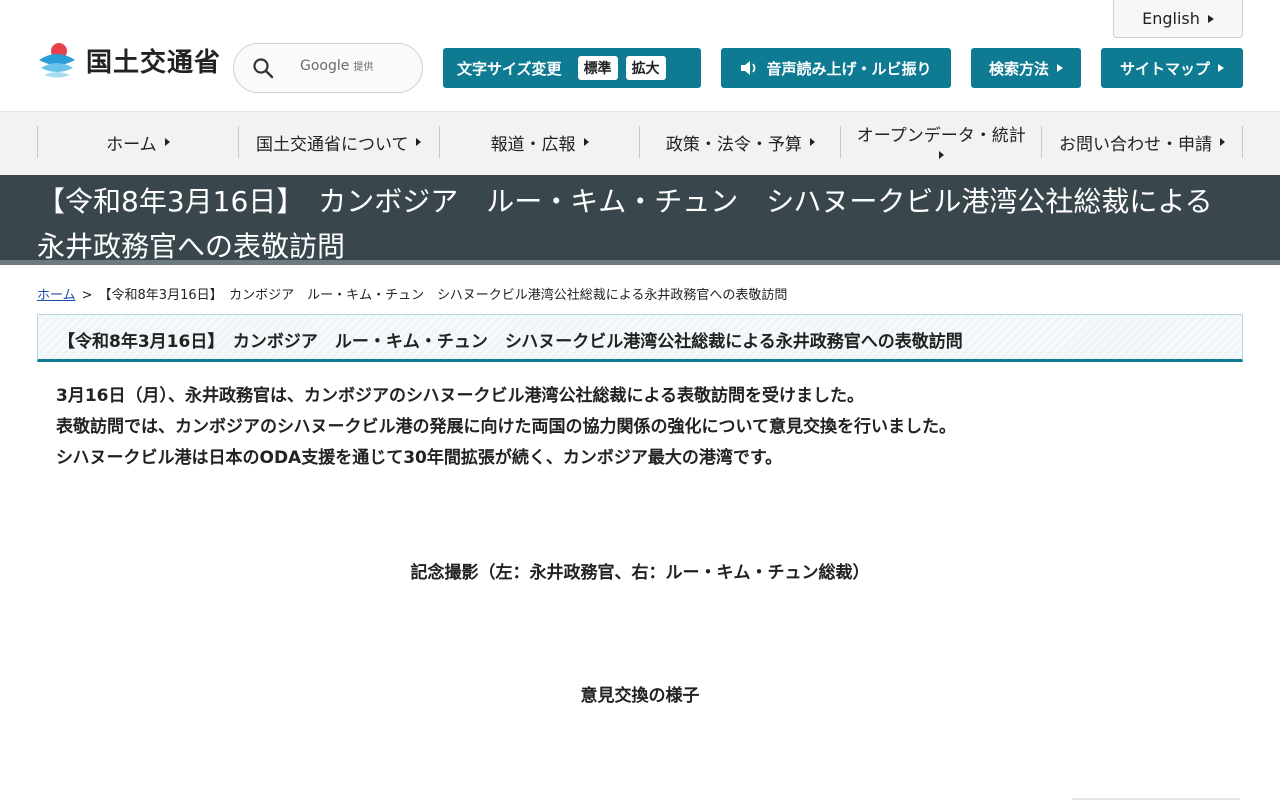 The height and width of the screenshot is (800, 1280). I want to click on mlit-logo-icon, so click(57, 60).